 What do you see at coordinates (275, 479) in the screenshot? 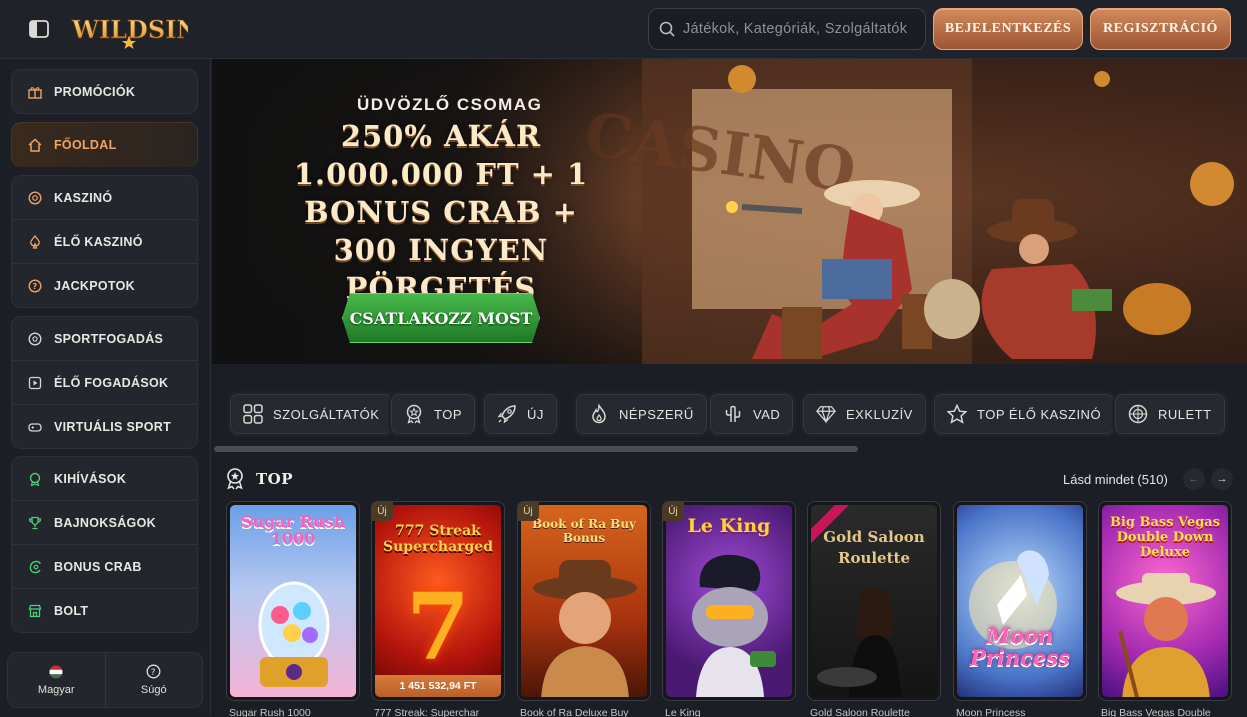
I see `section-title: TOP` at bounding box center [275, 479].